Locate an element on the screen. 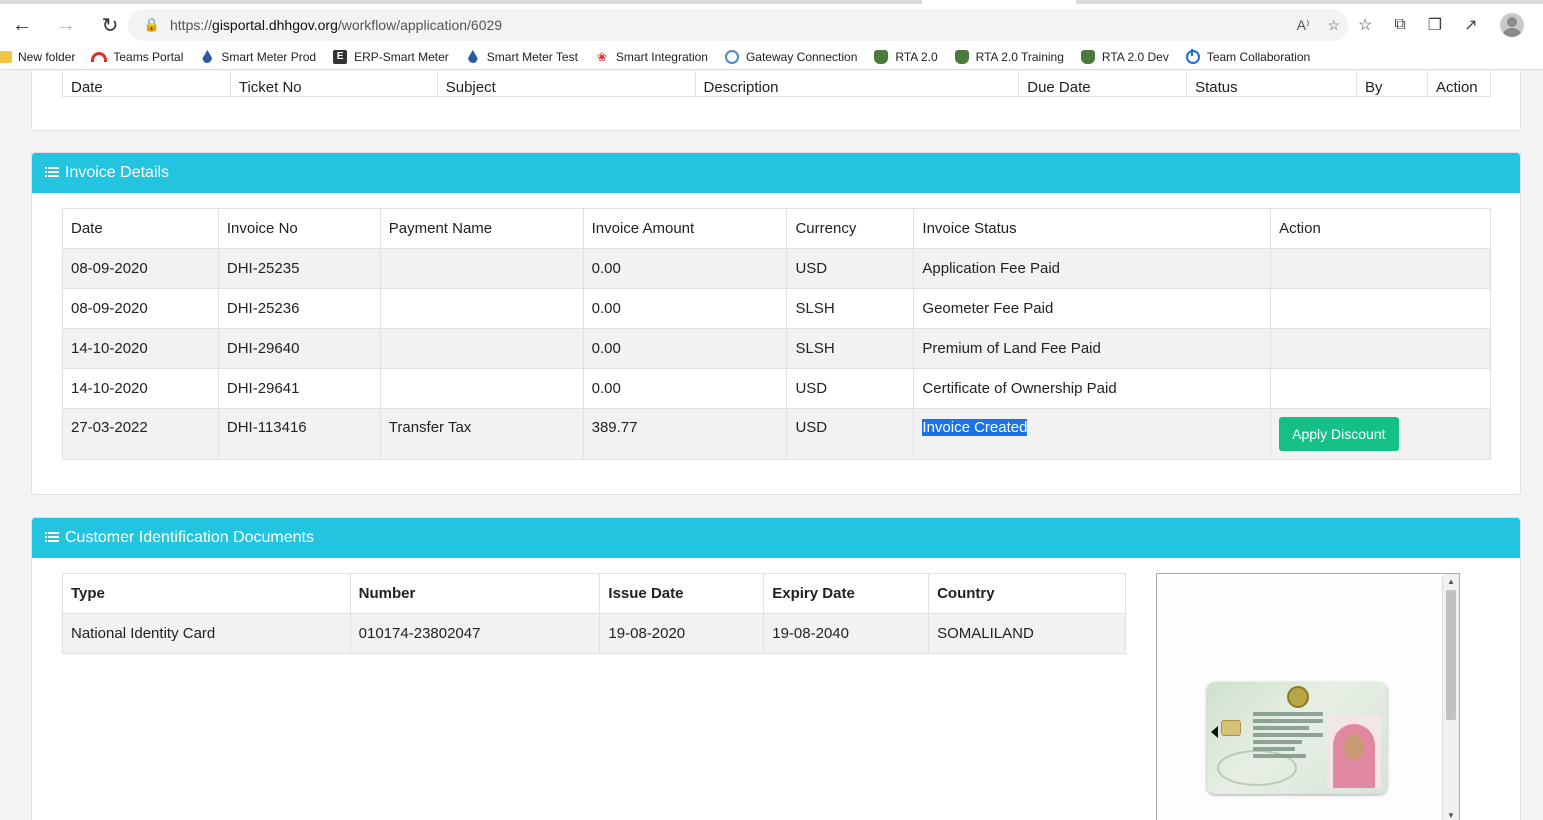 This screenshot has height=820, width=1543. invoice-number: DHI-29641 is located at coordinates (299, 388).